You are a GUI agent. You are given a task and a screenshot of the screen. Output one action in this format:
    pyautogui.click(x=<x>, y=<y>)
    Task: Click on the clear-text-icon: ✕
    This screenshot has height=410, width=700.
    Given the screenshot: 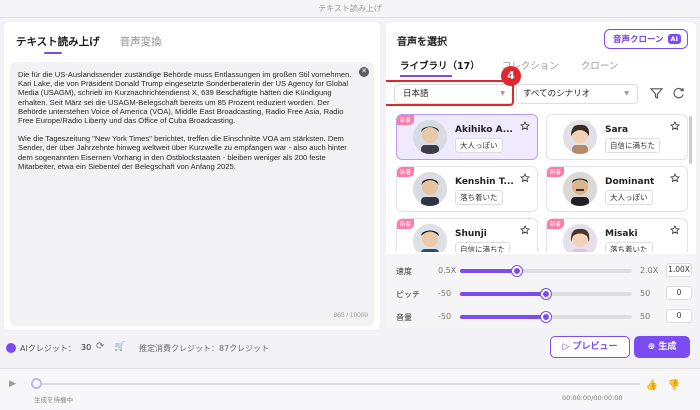 What is the action you would take?
    pyautogui.click(x=364, y=72)
    